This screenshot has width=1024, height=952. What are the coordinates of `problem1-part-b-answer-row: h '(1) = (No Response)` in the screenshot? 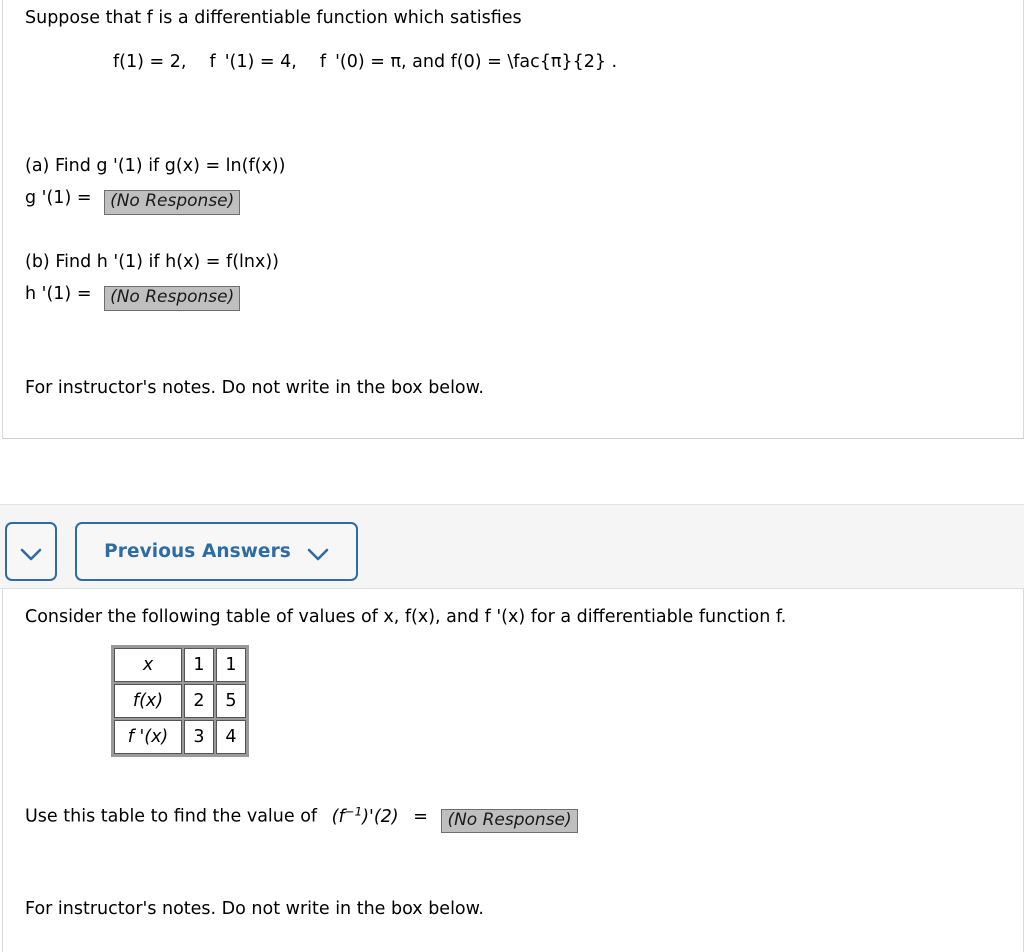 It's located at (133, 297).